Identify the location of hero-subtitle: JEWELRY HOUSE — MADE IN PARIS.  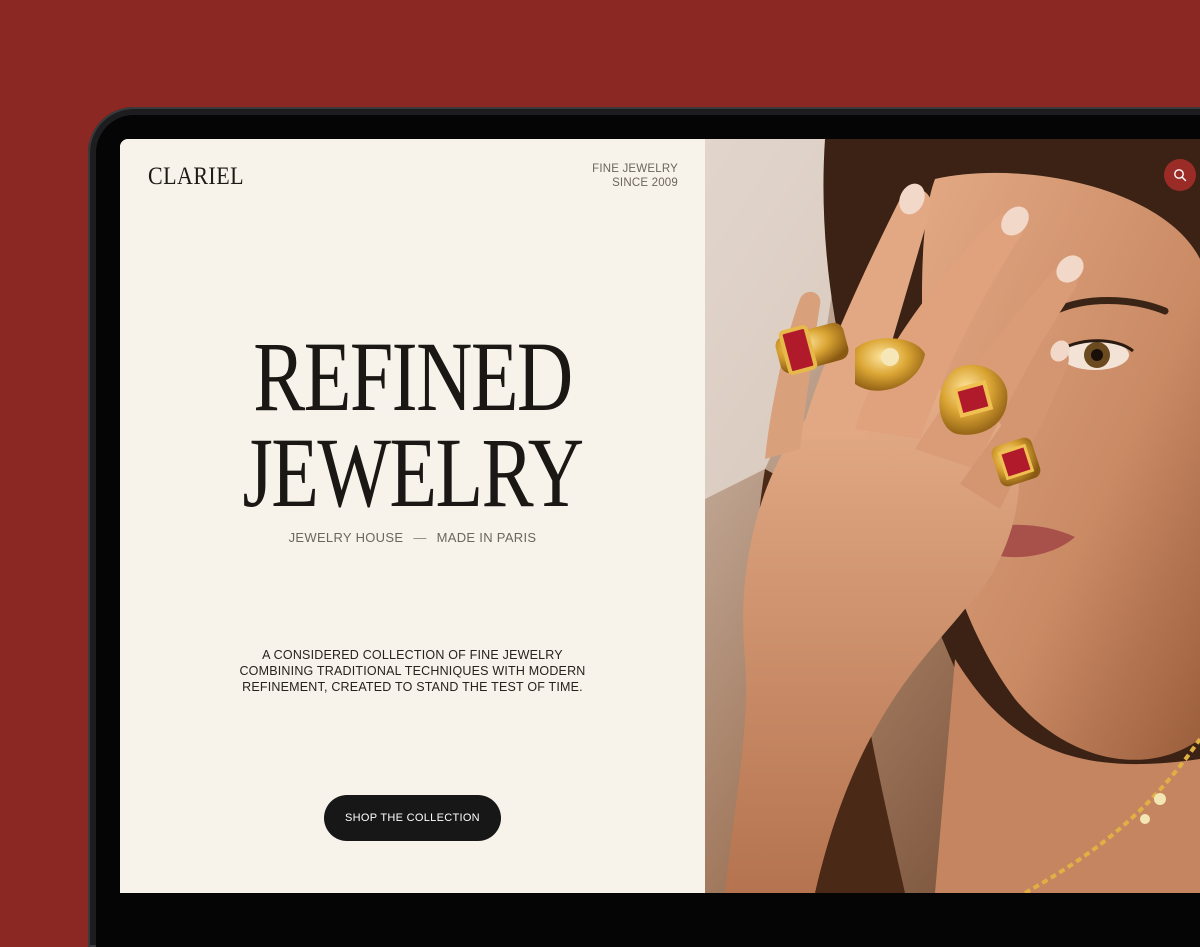
(412, 537).